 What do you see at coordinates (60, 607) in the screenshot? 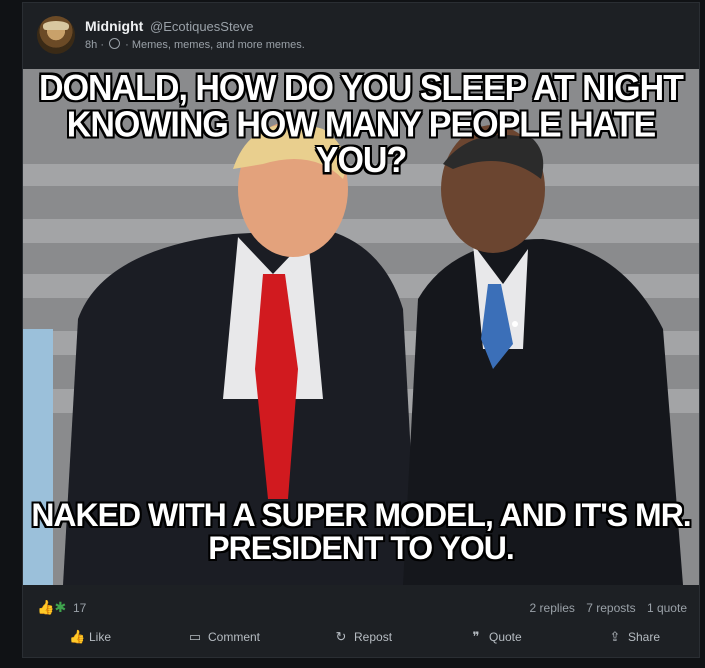
I see `cactus-icon: ✱` at bounding box center [60, 607].